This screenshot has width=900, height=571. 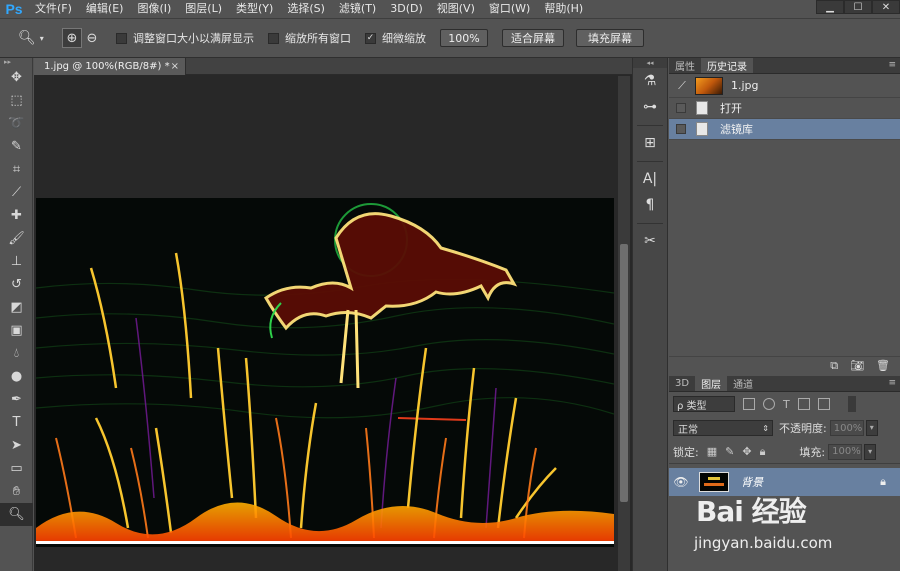 I want to click on brush-presets-icon: ✂, so click(x=650, y=241).